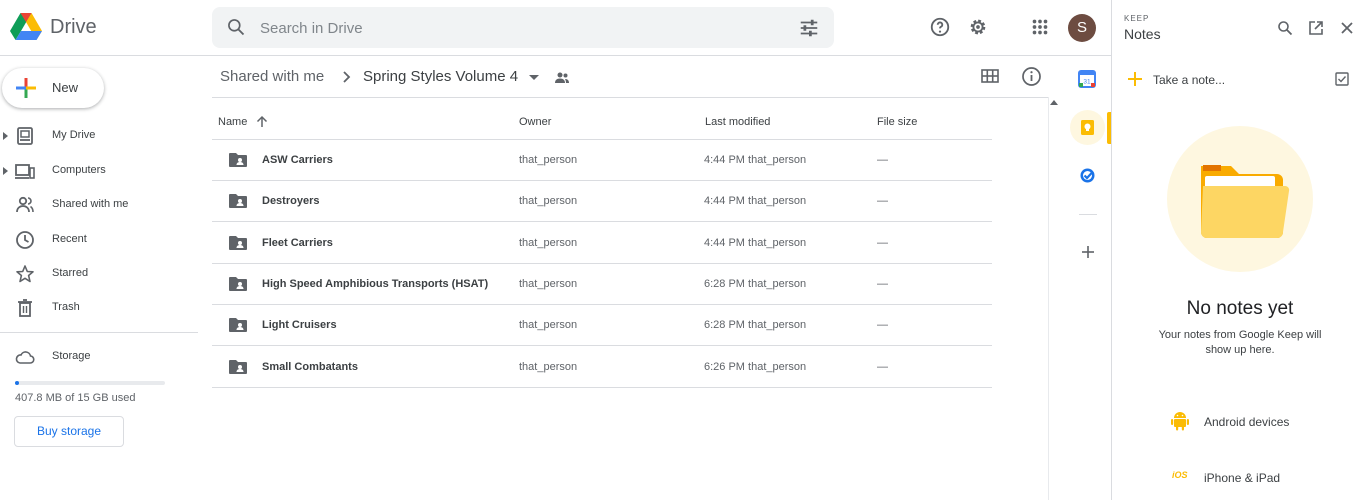 The height and width of the screenshot is (500, 1369). I want to click on chevron-down-icon, so click(534, 77).